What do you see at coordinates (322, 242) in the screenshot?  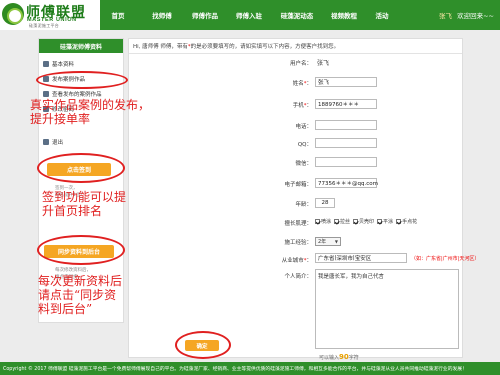 I see `experience-value: 2年` at bounding box center [322, 242].